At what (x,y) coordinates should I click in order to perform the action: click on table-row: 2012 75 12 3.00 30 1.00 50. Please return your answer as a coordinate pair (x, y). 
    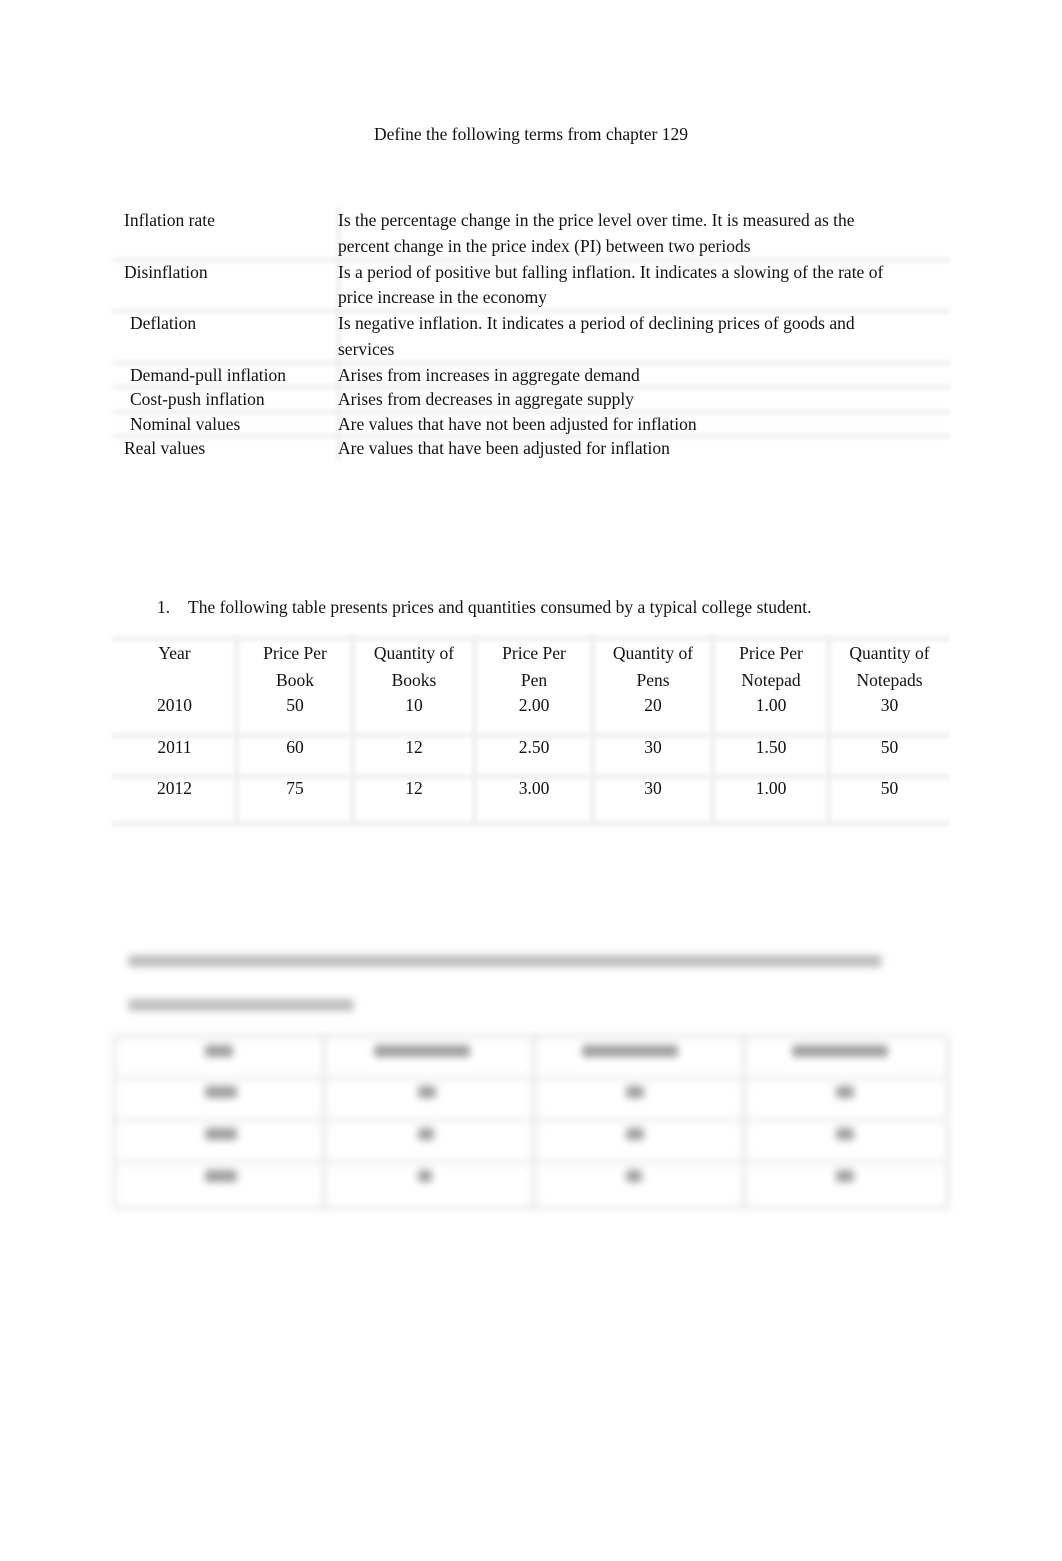
    Looking at the image, I should click on (531, 797).